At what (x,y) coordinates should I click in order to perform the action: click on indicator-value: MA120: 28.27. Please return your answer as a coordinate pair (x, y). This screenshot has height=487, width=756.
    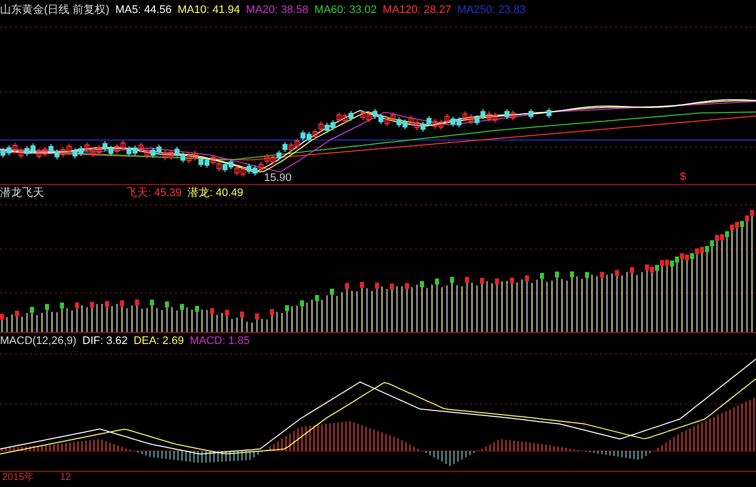
    Looking at the image, I should click on (417, 10).